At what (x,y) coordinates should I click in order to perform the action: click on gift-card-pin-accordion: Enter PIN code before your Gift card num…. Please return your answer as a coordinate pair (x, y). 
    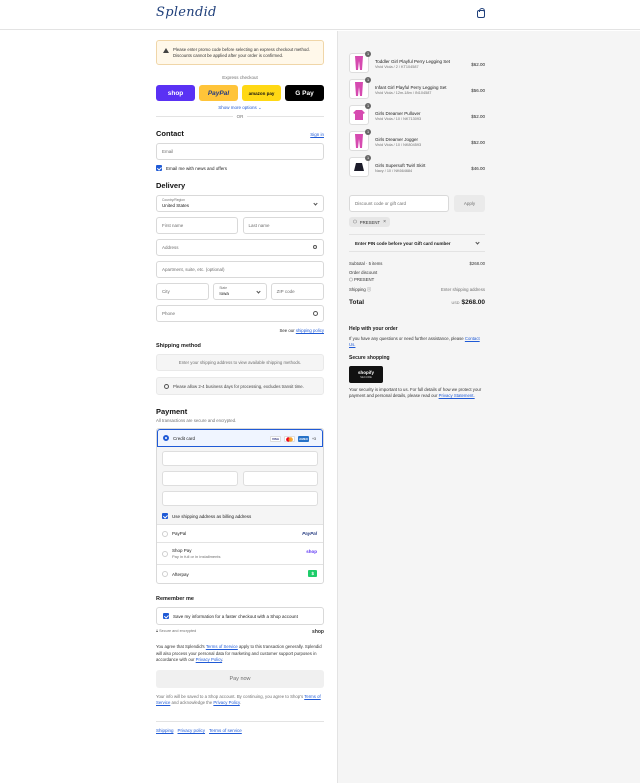
    Looking at the image, I should click on (417, 243).